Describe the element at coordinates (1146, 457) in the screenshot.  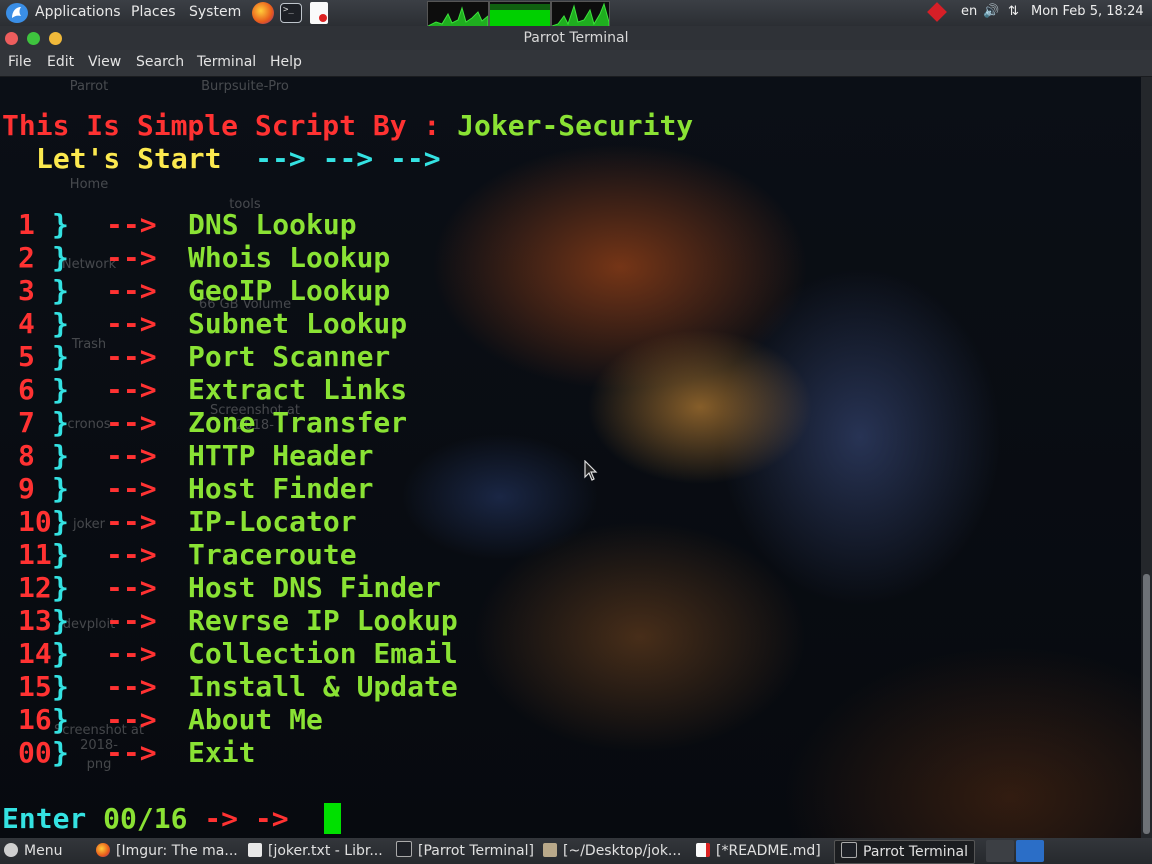
I see `terminal-scrollbar` at that location.